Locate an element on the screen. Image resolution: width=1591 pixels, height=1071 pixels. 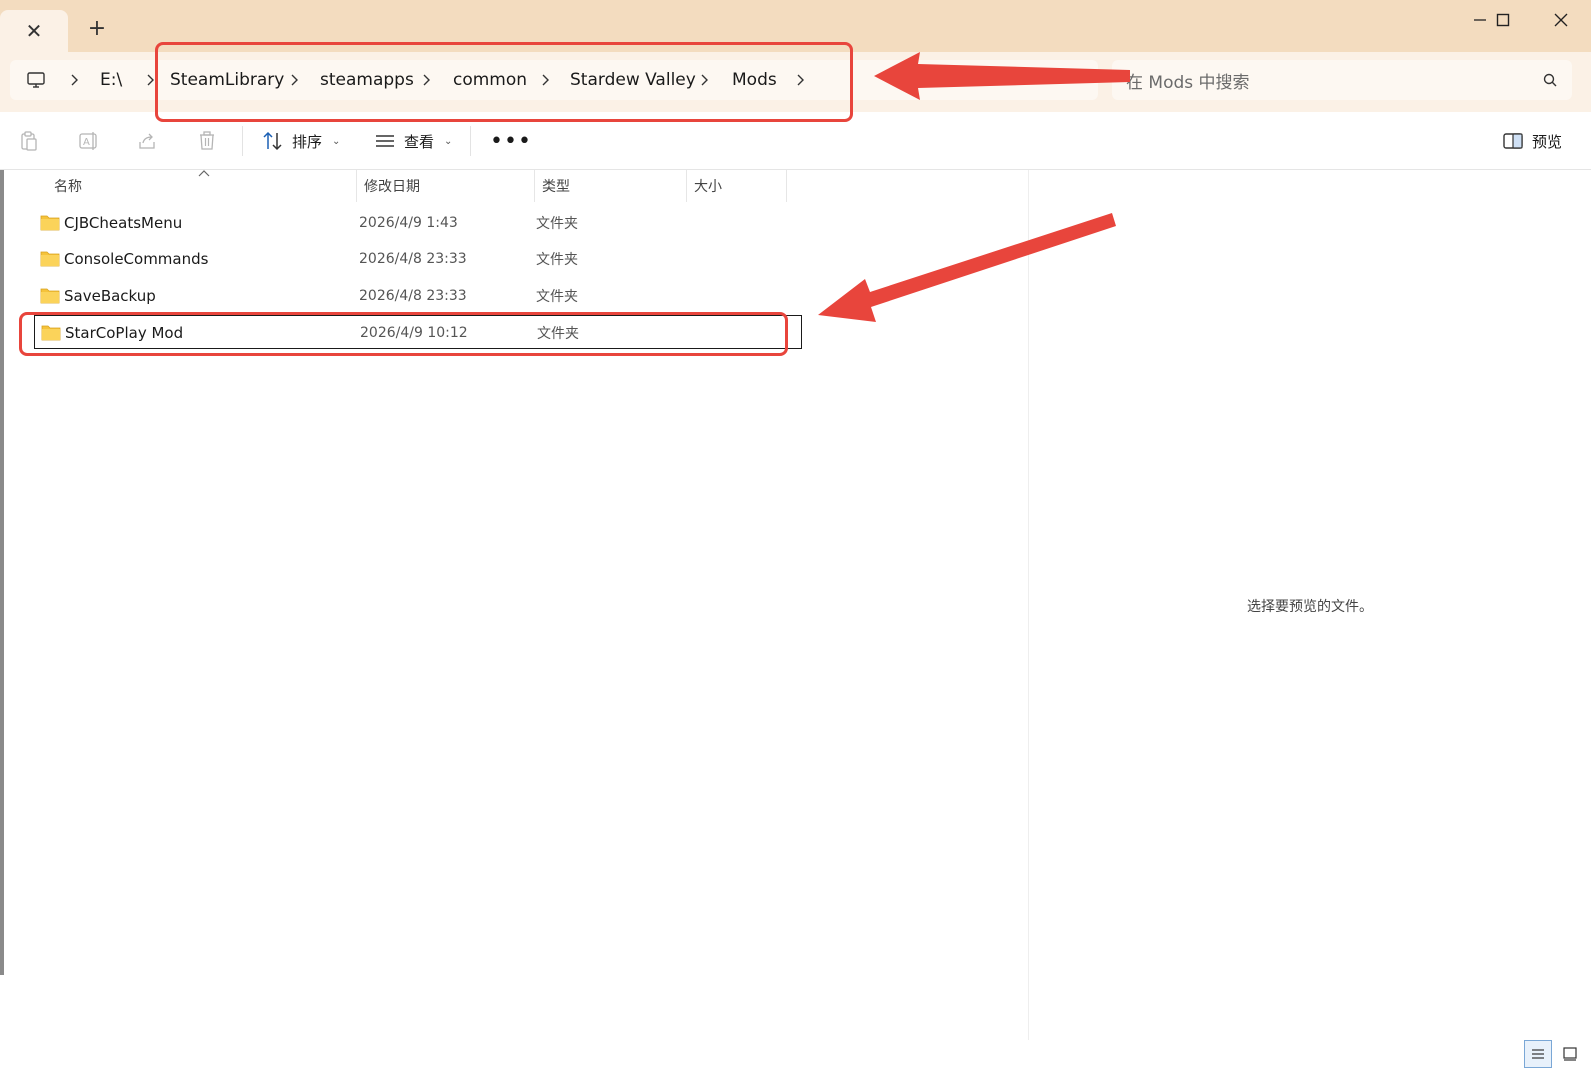
file-date: 2026/4/9 1:43 is located at coordinates (408, 223).